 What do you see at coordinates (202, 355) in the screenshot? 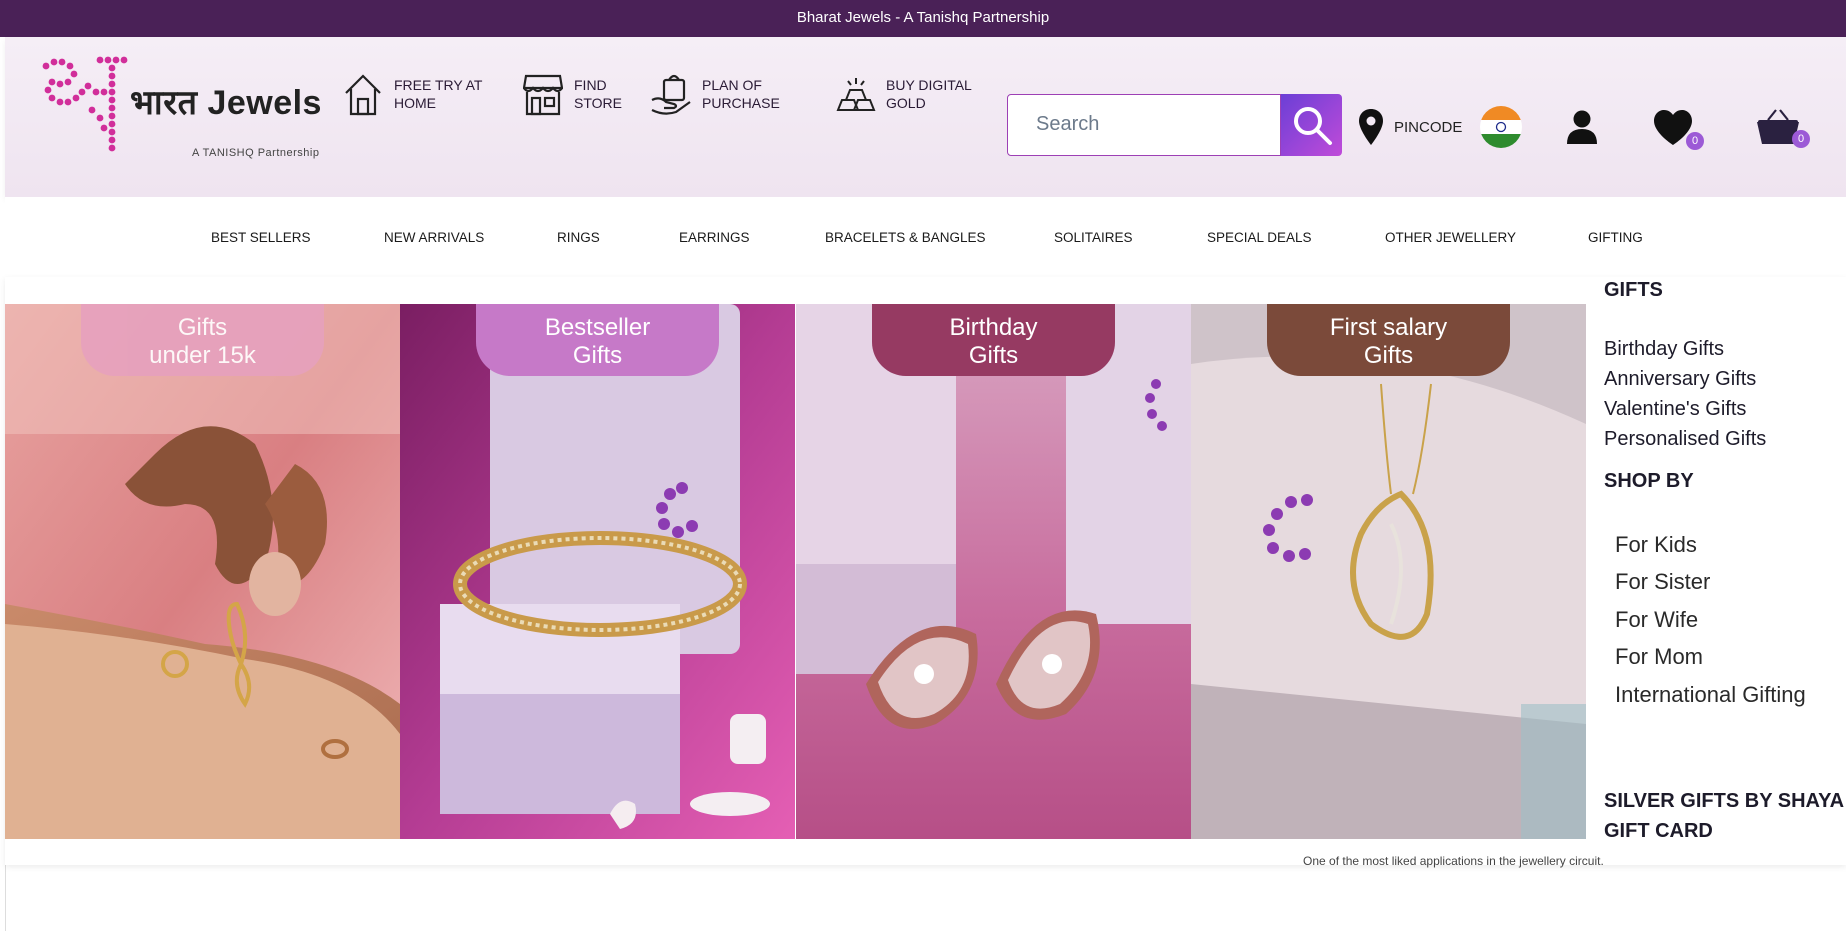
I see `tile-1-line-2: under 15k` at bounding box center [202, 355].